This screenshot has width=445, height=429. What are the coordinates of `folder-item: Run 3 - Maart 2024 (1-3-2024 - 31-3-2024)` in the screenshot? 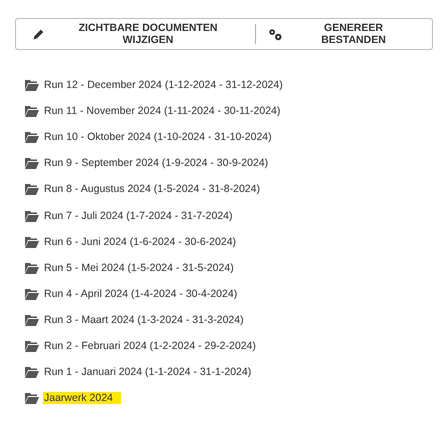 It's located at (144, 320).